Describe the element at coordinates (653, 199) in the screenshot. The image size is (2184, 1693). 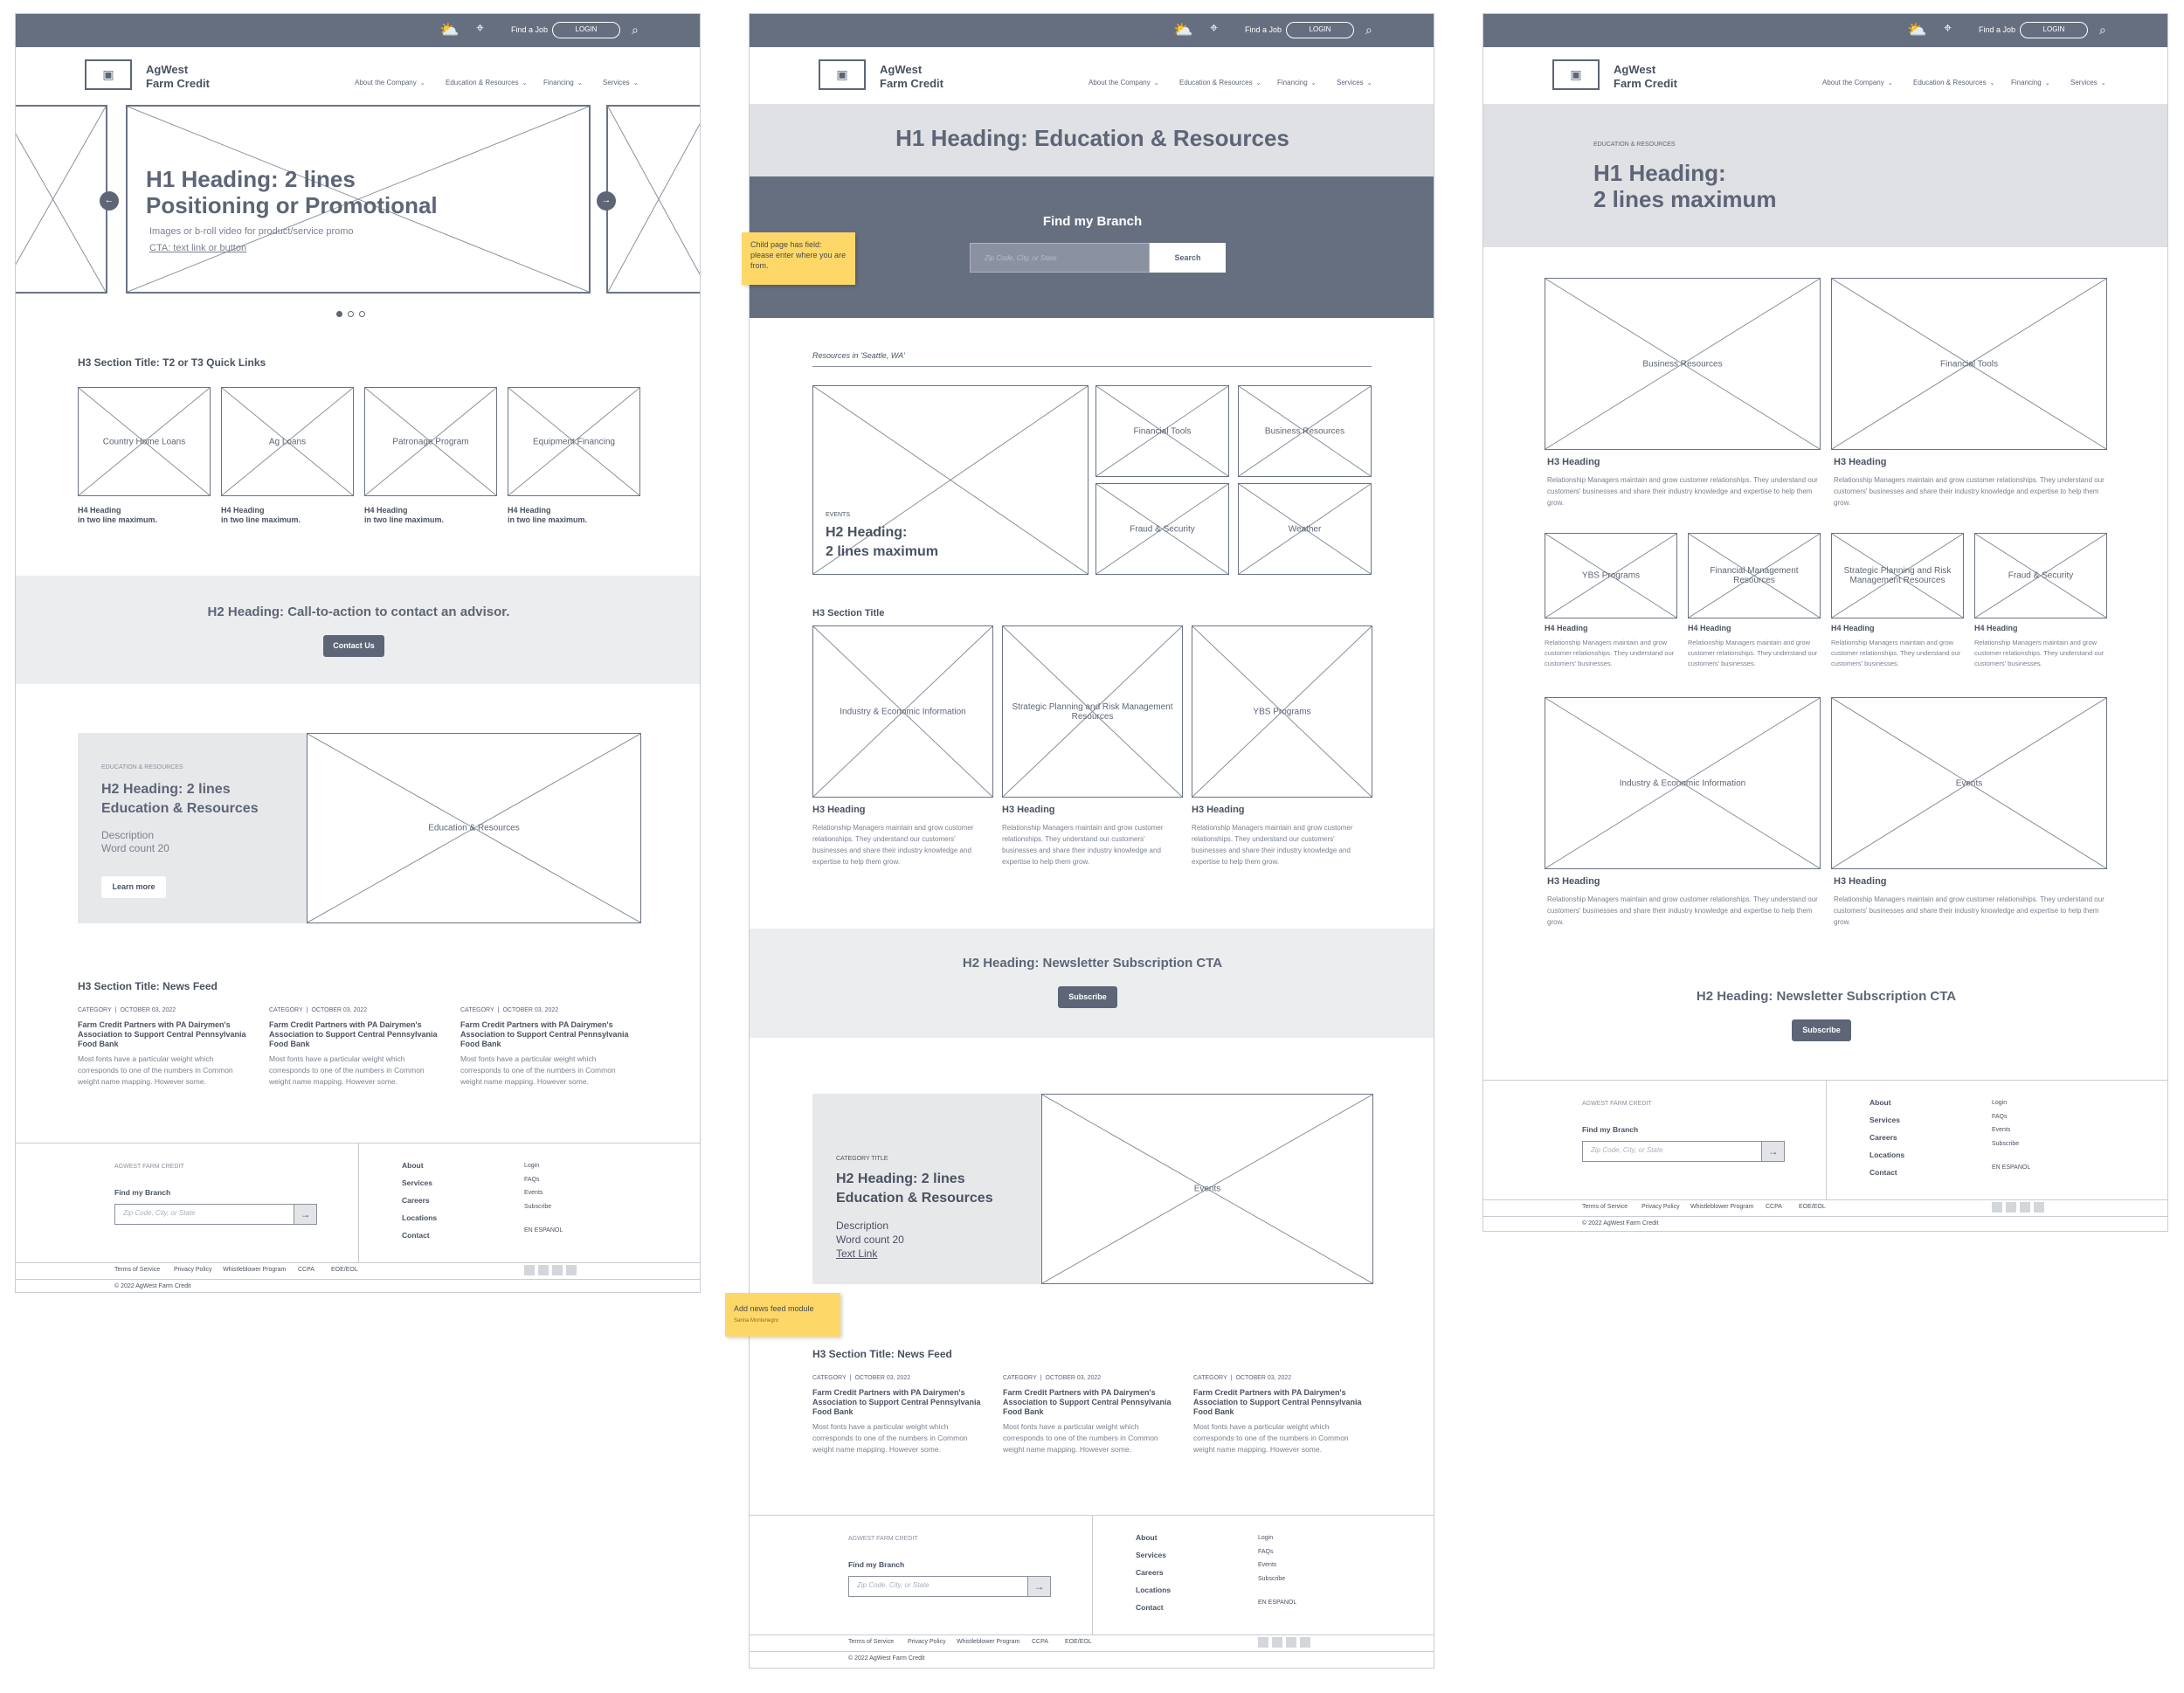
I see `hero-slide-next` at that location.